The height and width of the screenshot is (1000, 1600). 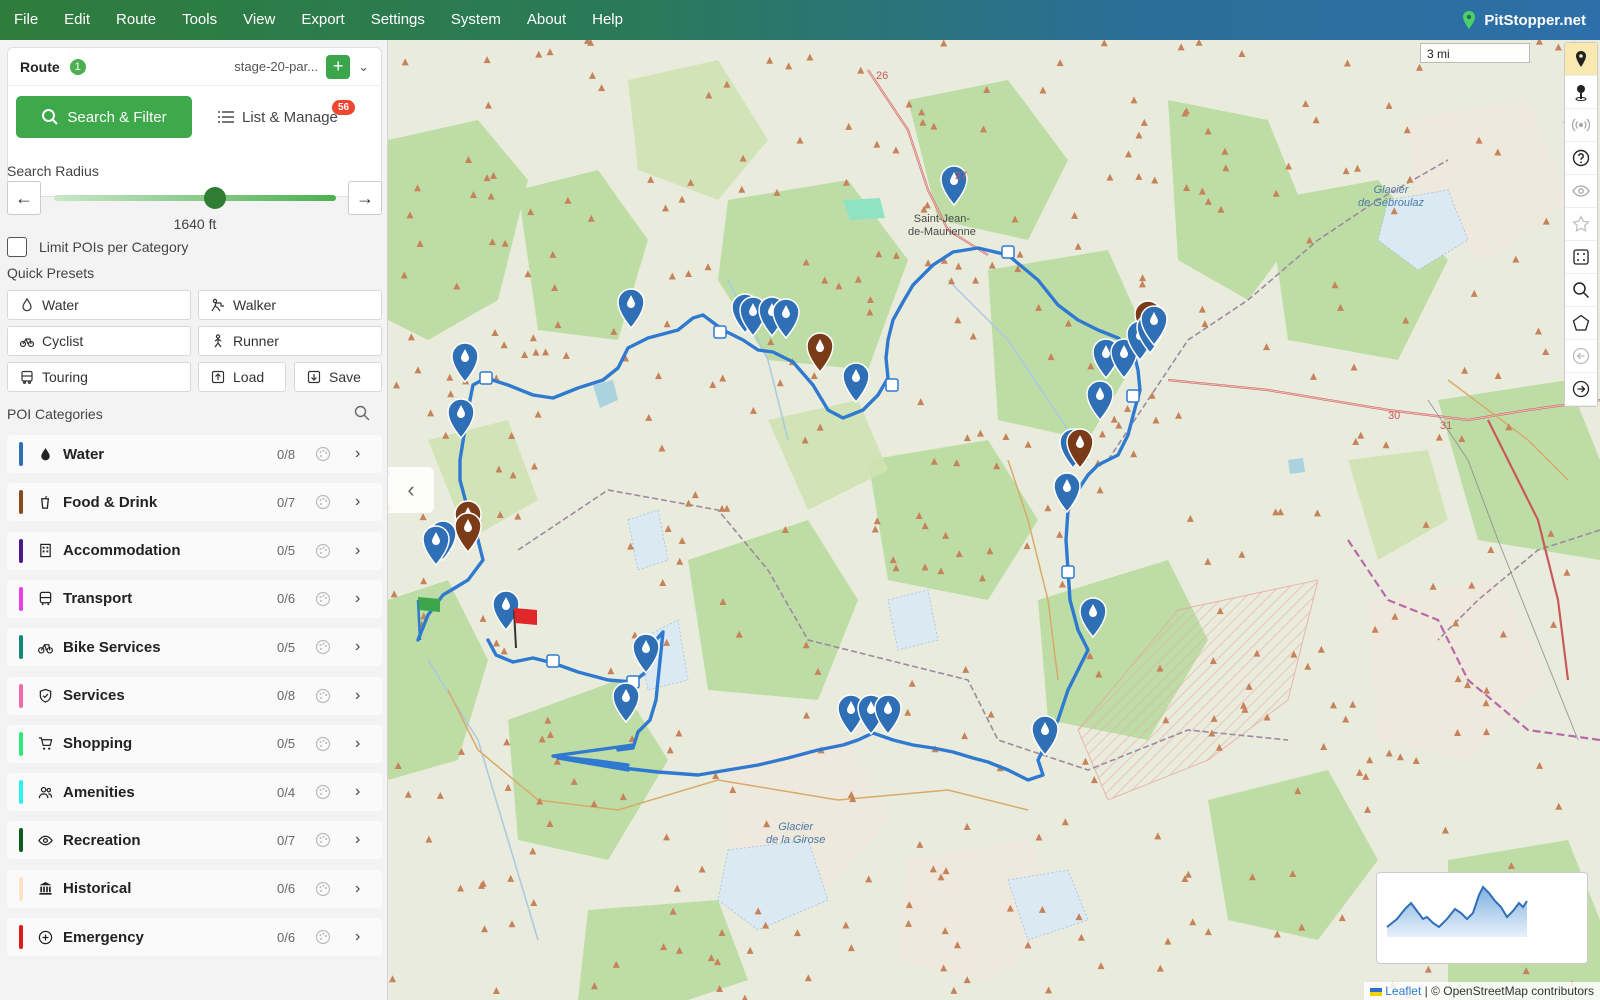 I want to click on category-row-emergency: Emergency 0/6 ›, so click(x=194, y=937).